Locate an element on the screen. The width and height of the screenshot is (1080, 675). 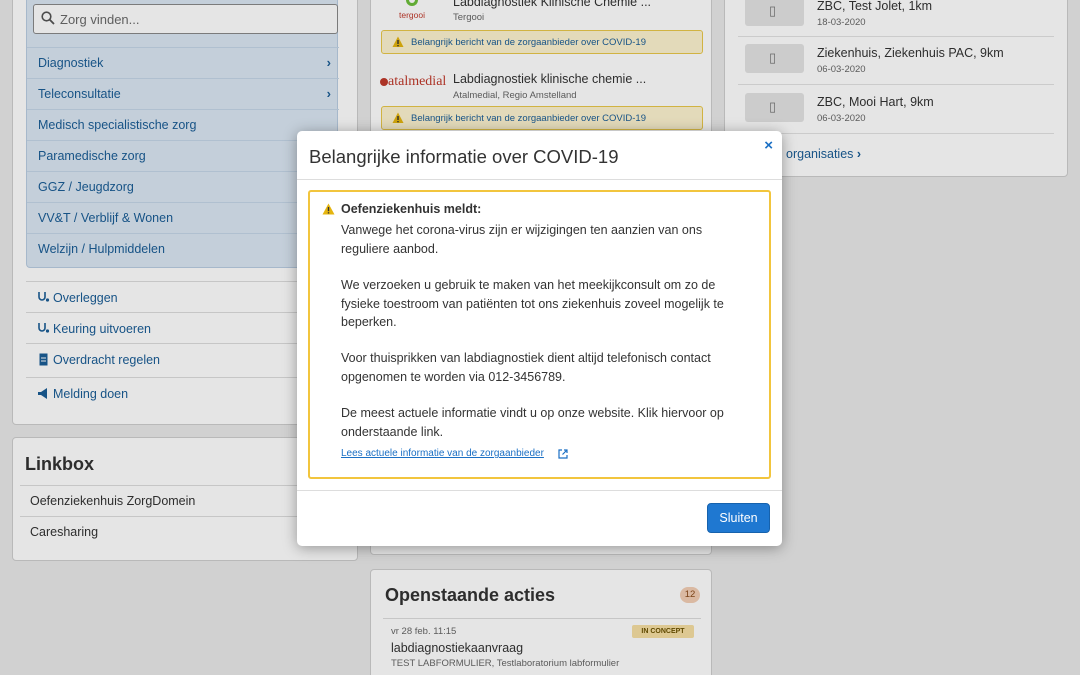
modal-title: Belangrijke informatie over COVID-19 is located at coordinates (464, 156).